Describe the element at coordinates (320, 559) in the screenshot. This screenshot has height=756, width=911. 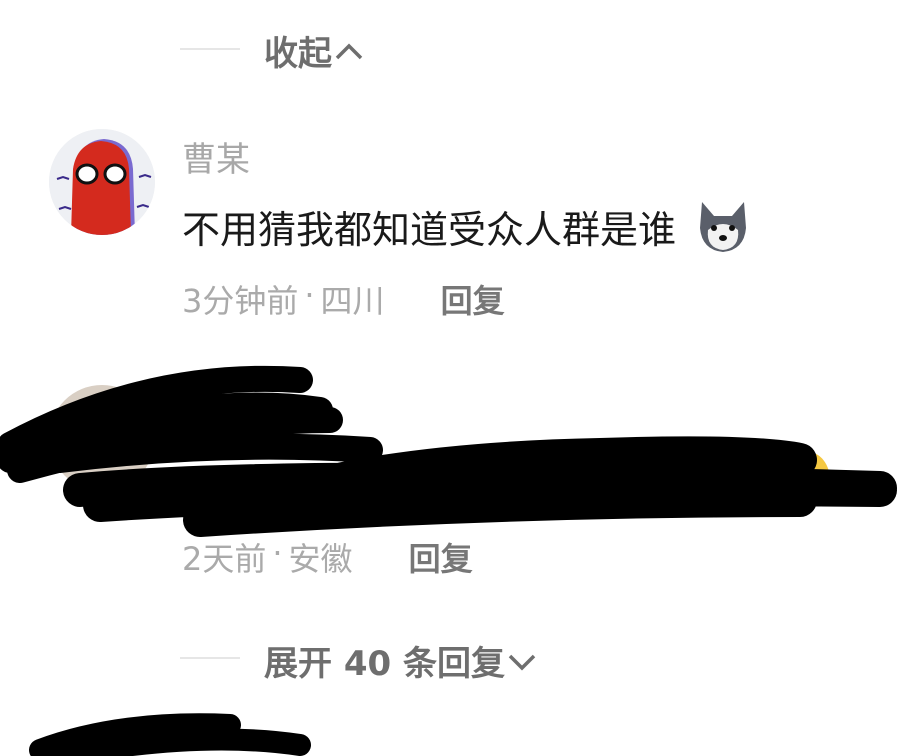
I see `comment-location: 安徽` at that location.